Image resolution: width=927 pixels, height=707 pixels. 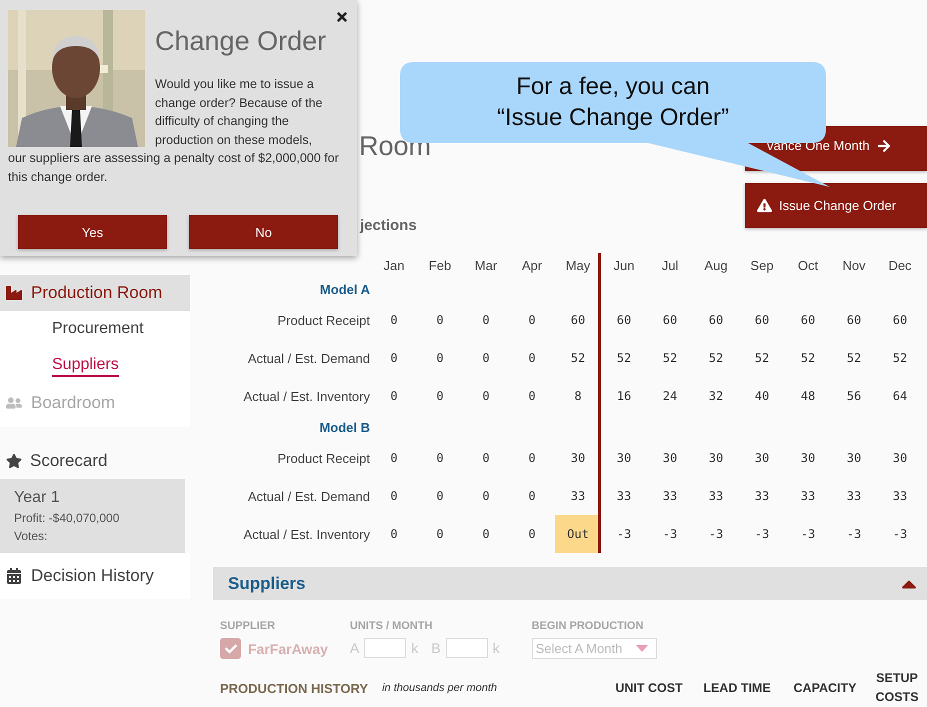 What do you see at coordinates (14, 403) in the screenshot?
I see `people-icon` at bounding box center [14, 403].